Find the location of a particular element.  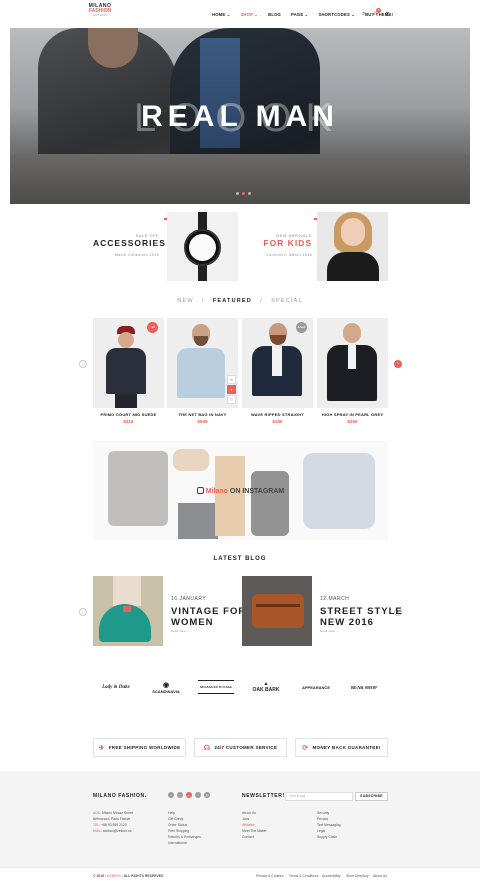

blog-post-date: 12.MARCH is located at coordinates (335, 599).